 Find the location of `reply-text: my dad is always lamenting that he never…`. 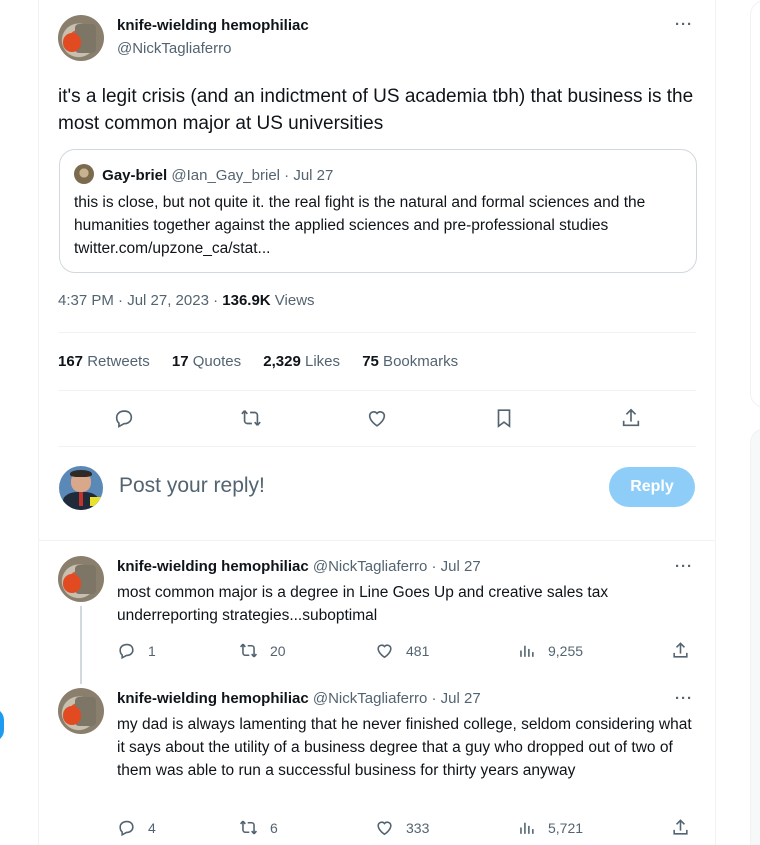

reply-text: my dad is always lamenting that he never… is located at coordinates (404, 747).